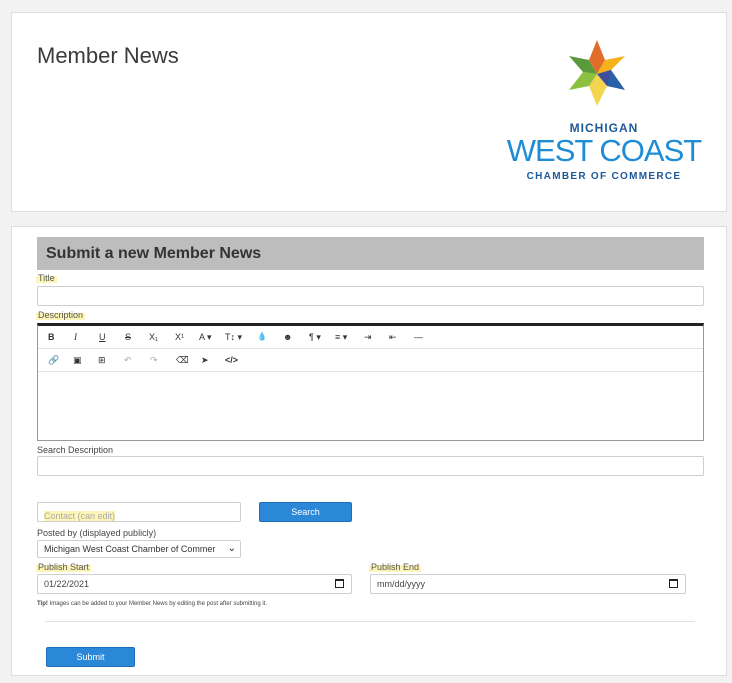 The height and width of the screenshot is (683, 732). Describe the element at coordinates (528, 584) in the screenshot. I see `publish-end-input: mm/dd/yyyy` at that location.